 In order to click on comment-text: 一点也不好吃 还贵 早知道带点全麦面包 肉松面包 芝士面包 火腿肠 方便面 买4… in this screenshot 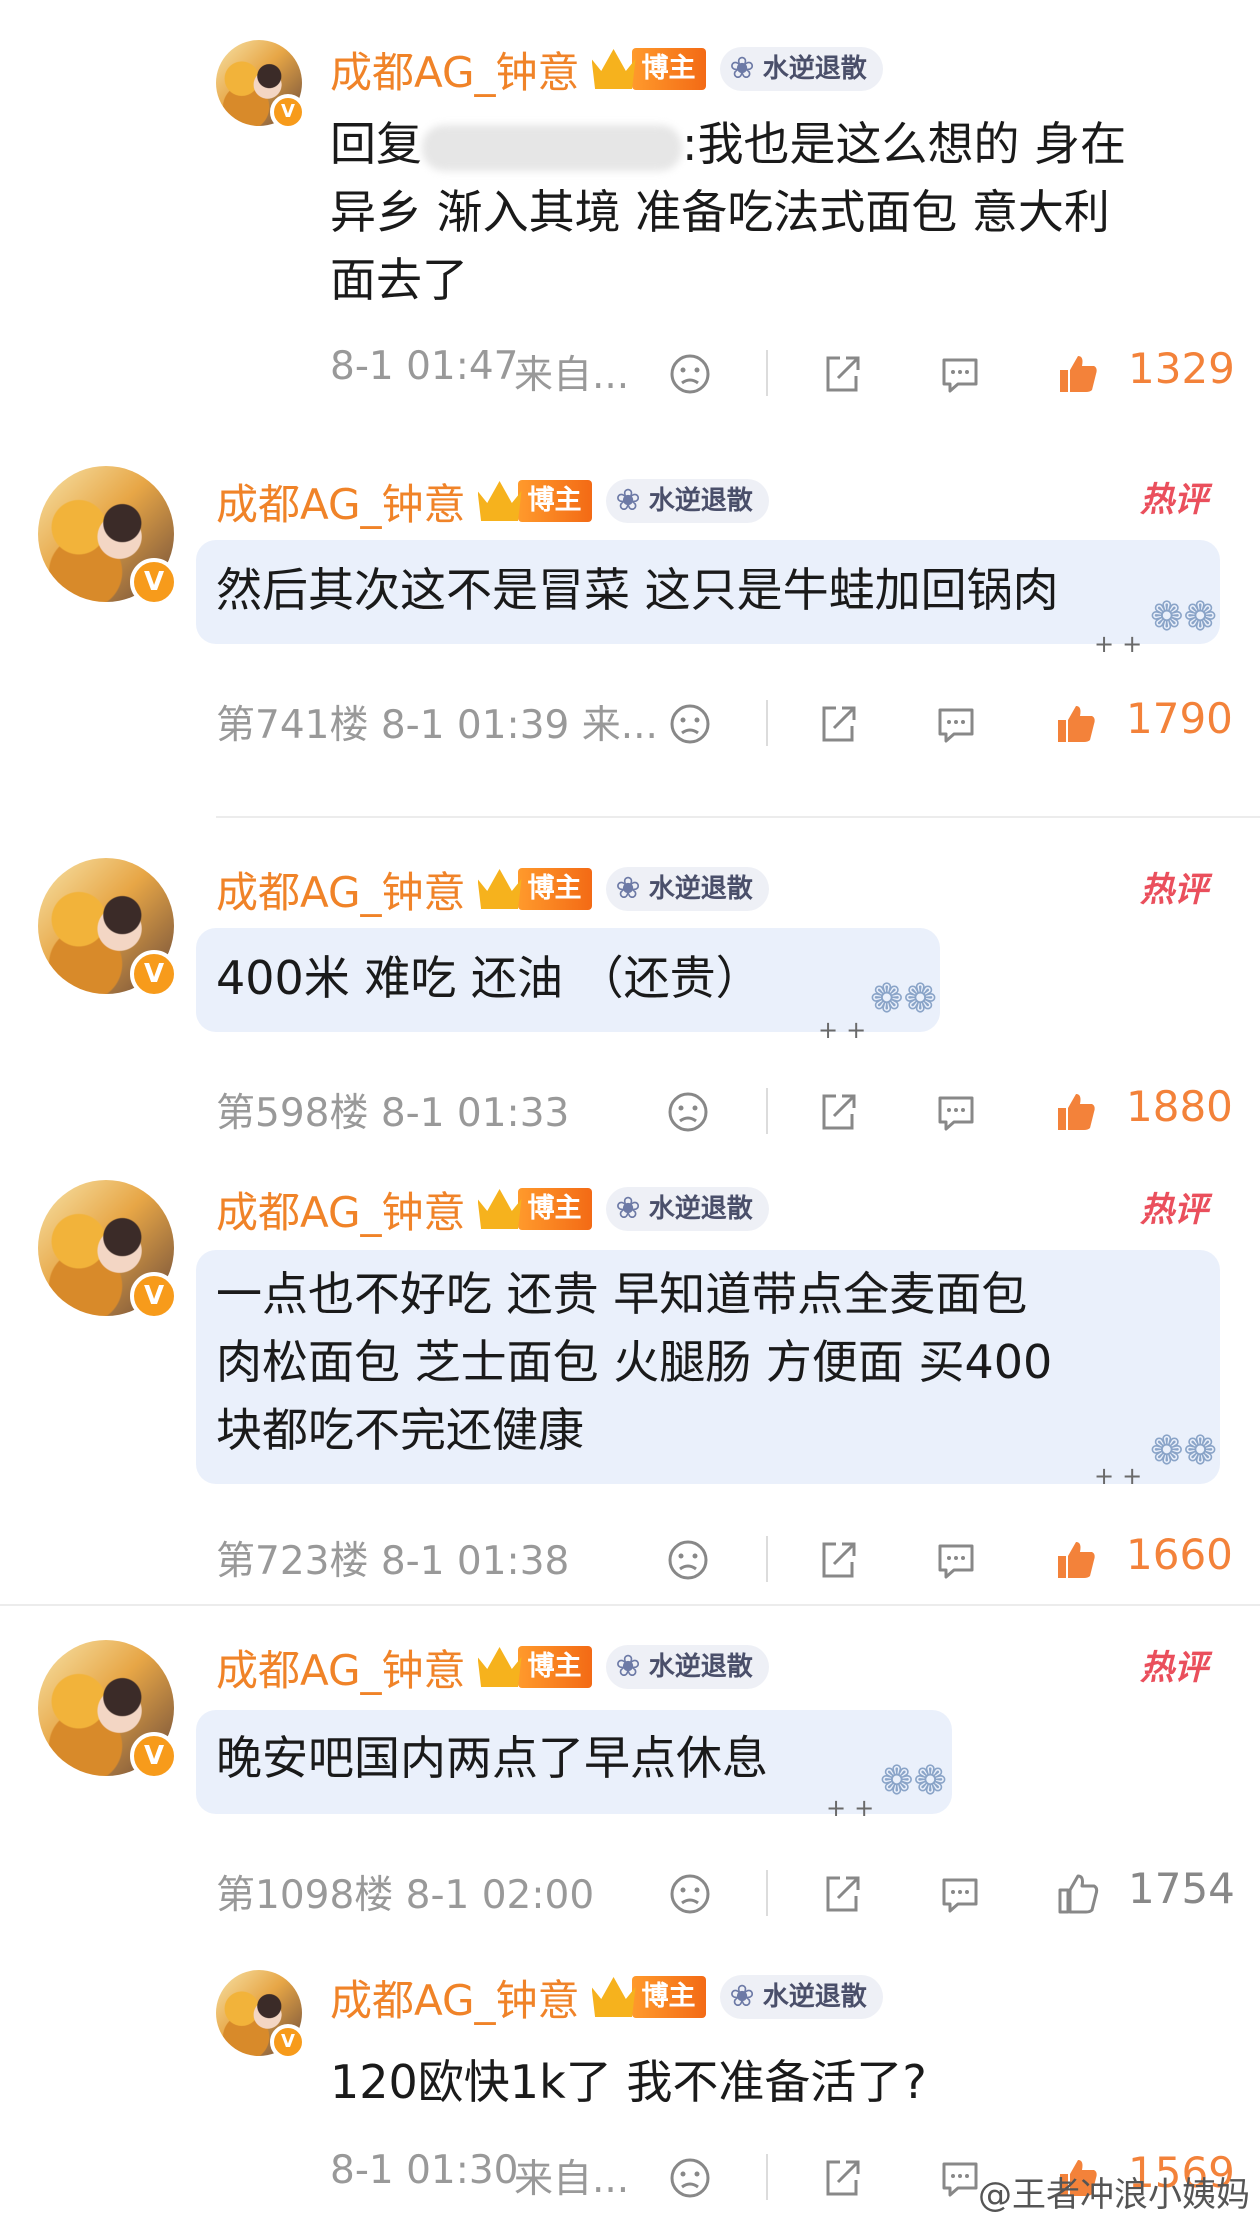, I will do `click(634, 1362)`.